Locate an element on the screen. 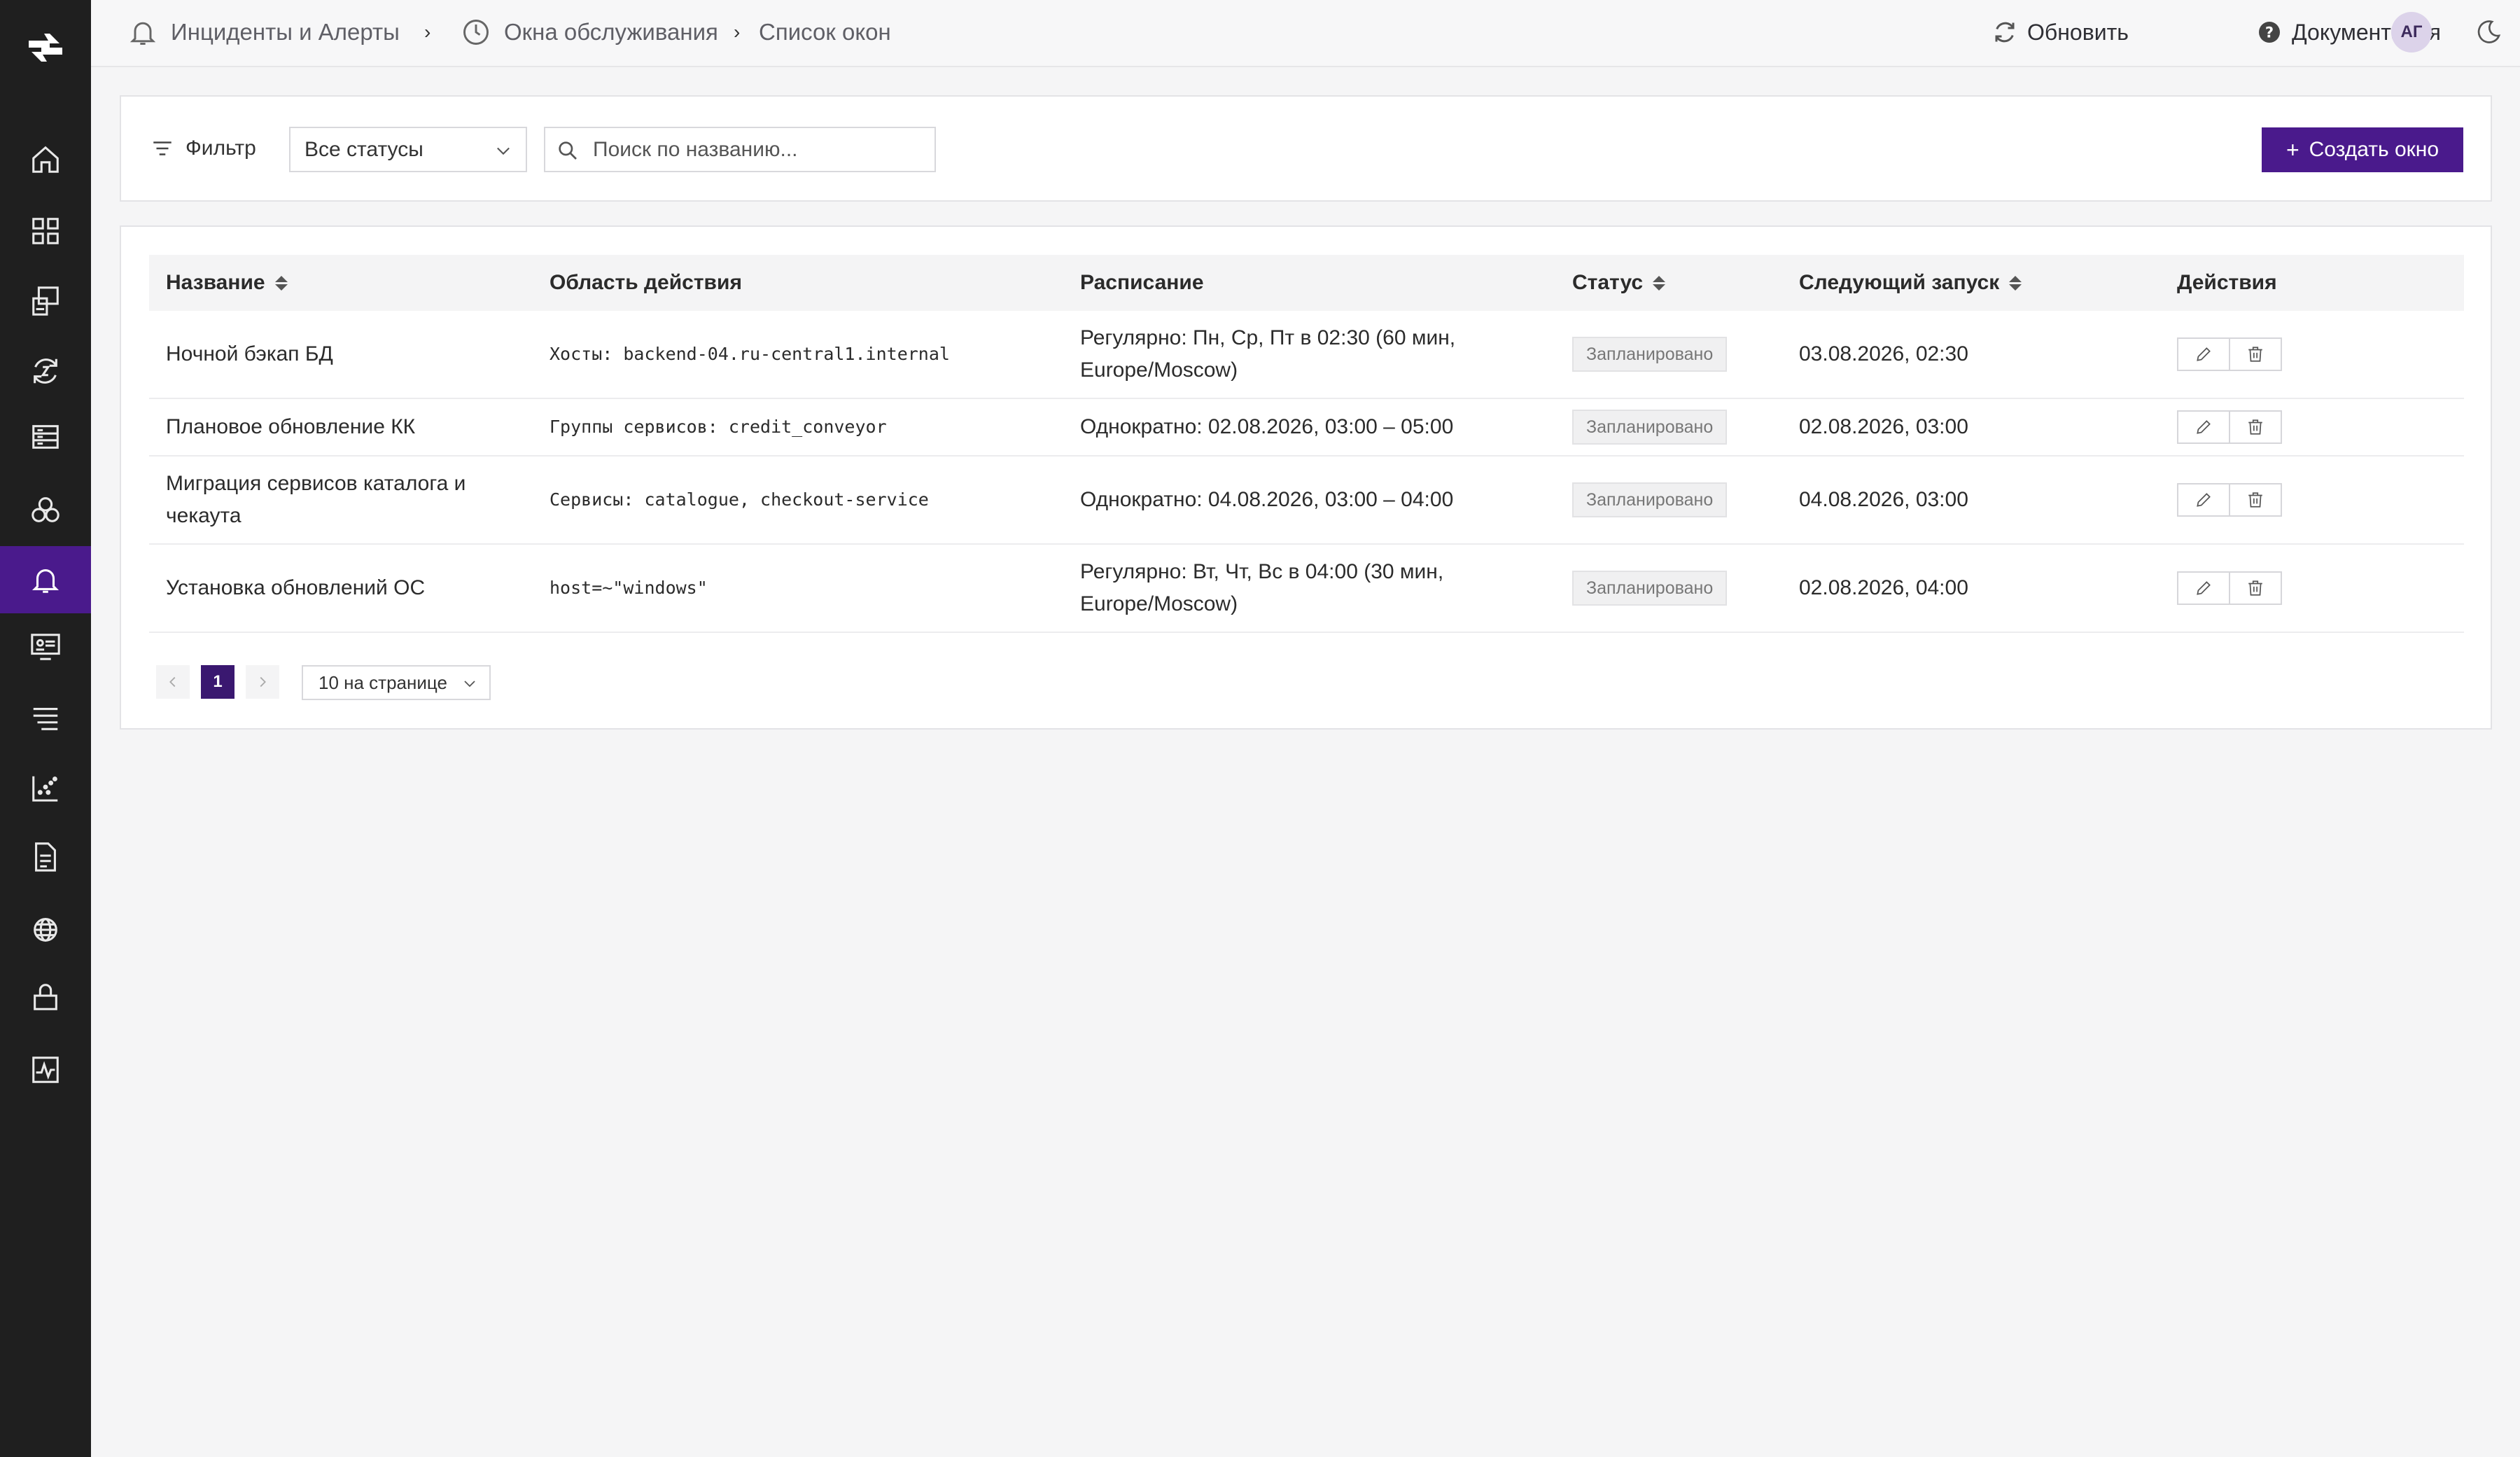 The height and width of the screenshot is (1457, 2520). sidebar-item-hosts is located at coordinates (45, 436).